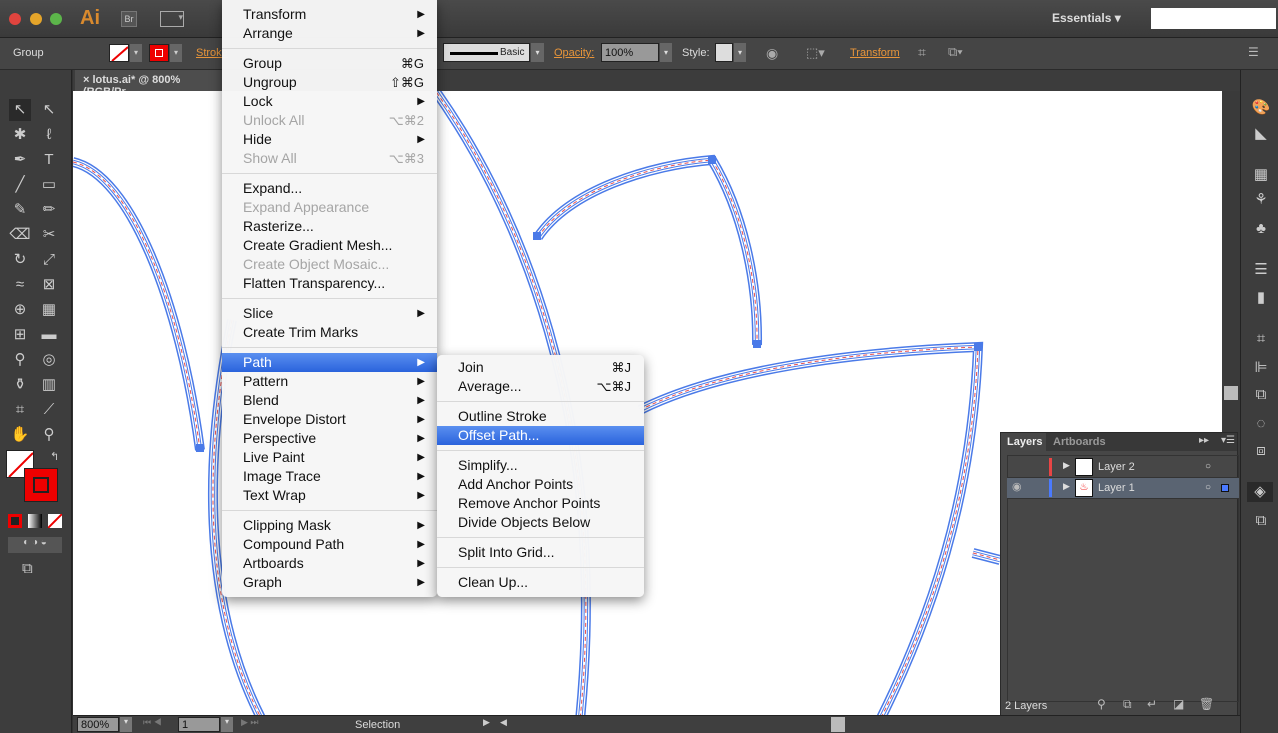 The image size is (1278, 733). I want to click on scale-tool-icon: ⤢, so click(49, 260).